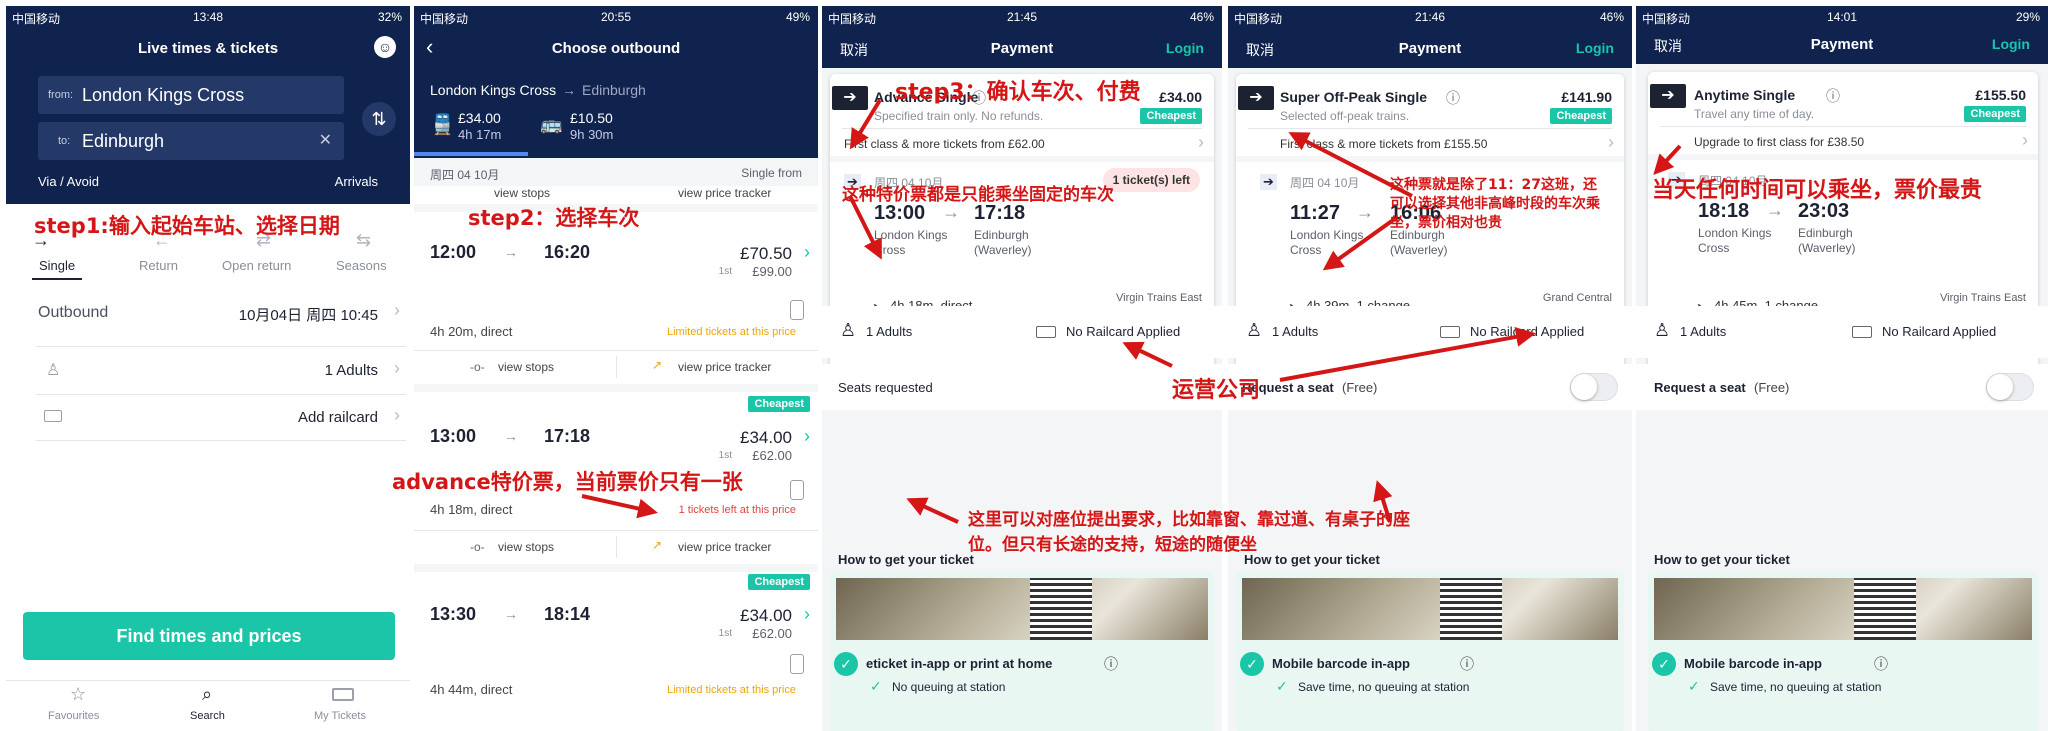 This screenshot has height=731, width=2048. What do you see at coordinates (616, 172) in the screenshot?
I see `date-bar: 周四 04 10月 Single from` at bounding box center [616, 172].